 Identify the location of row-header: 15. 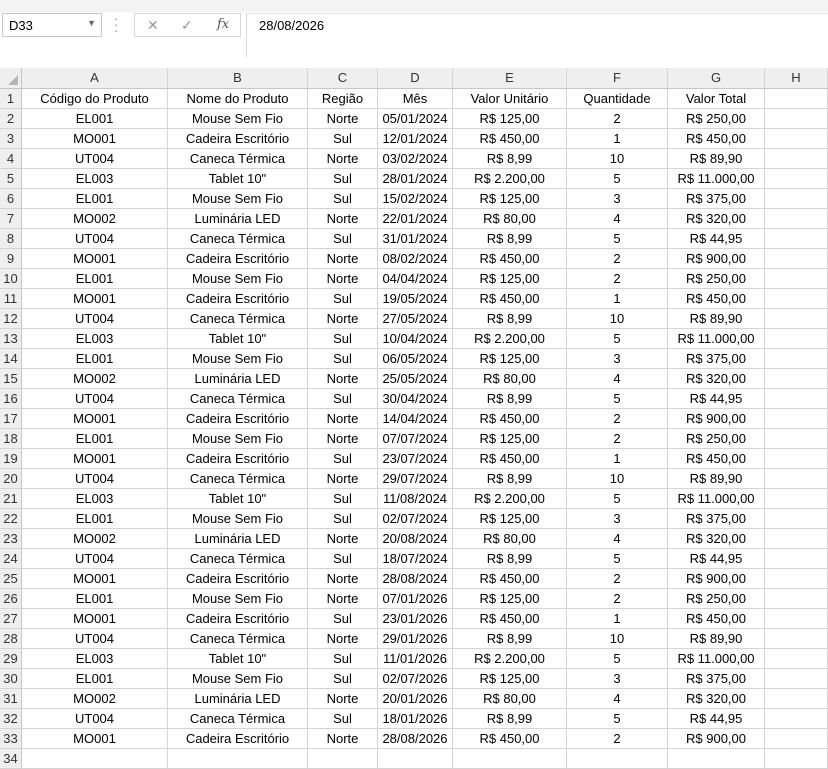
(11, 379).